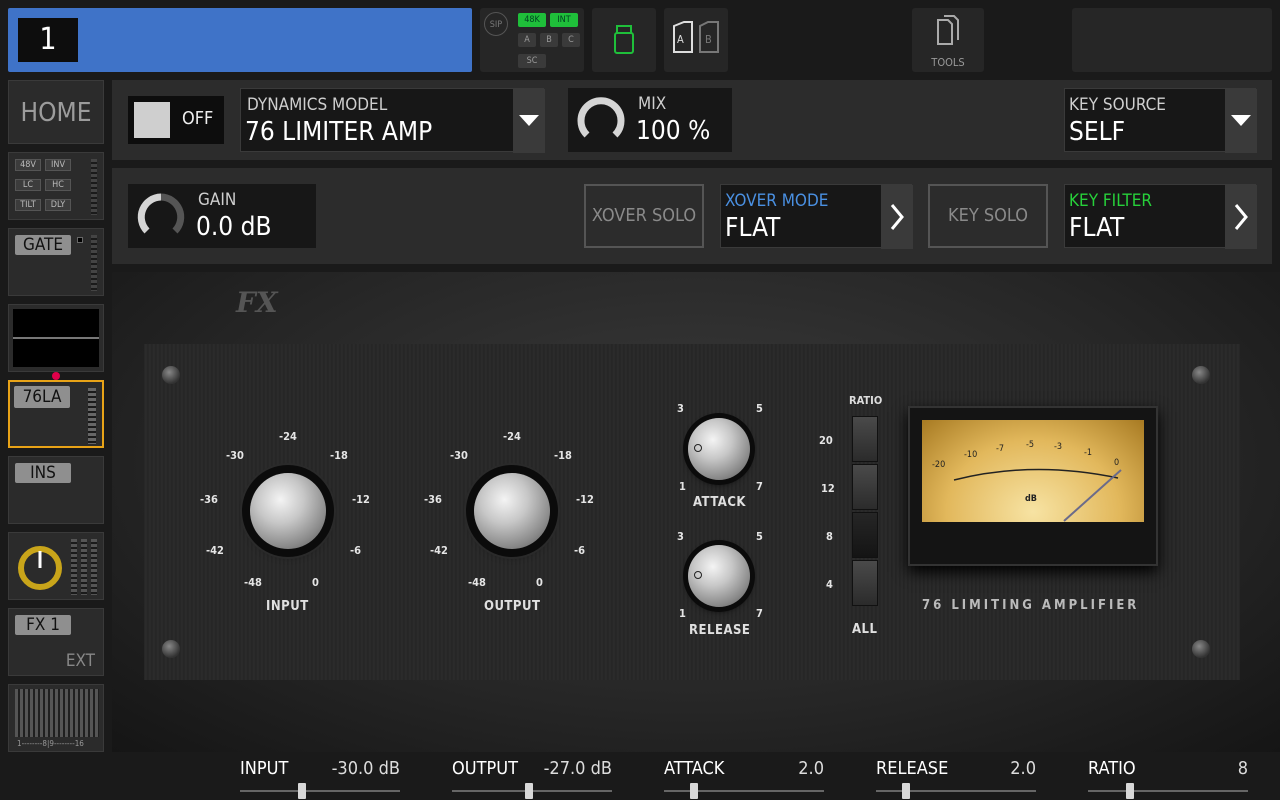  What do you see at coordinates (56, 338) in the screenshot?
I see `eq-section` at bounding box center [56, 338].